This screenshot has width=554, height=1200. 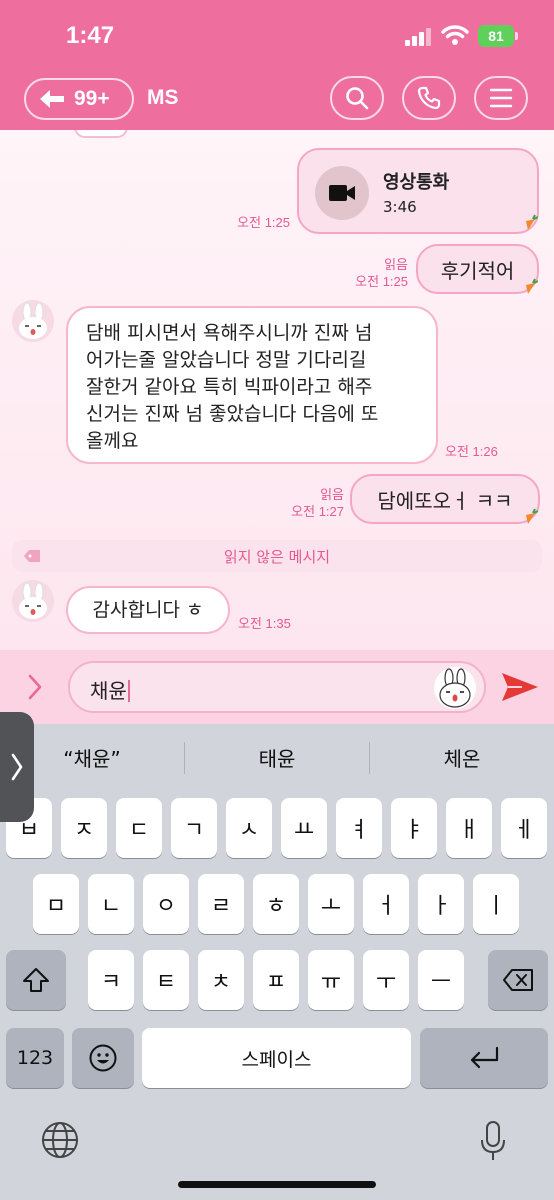 I want to click on return-icon, so click(x=484, y=1057).